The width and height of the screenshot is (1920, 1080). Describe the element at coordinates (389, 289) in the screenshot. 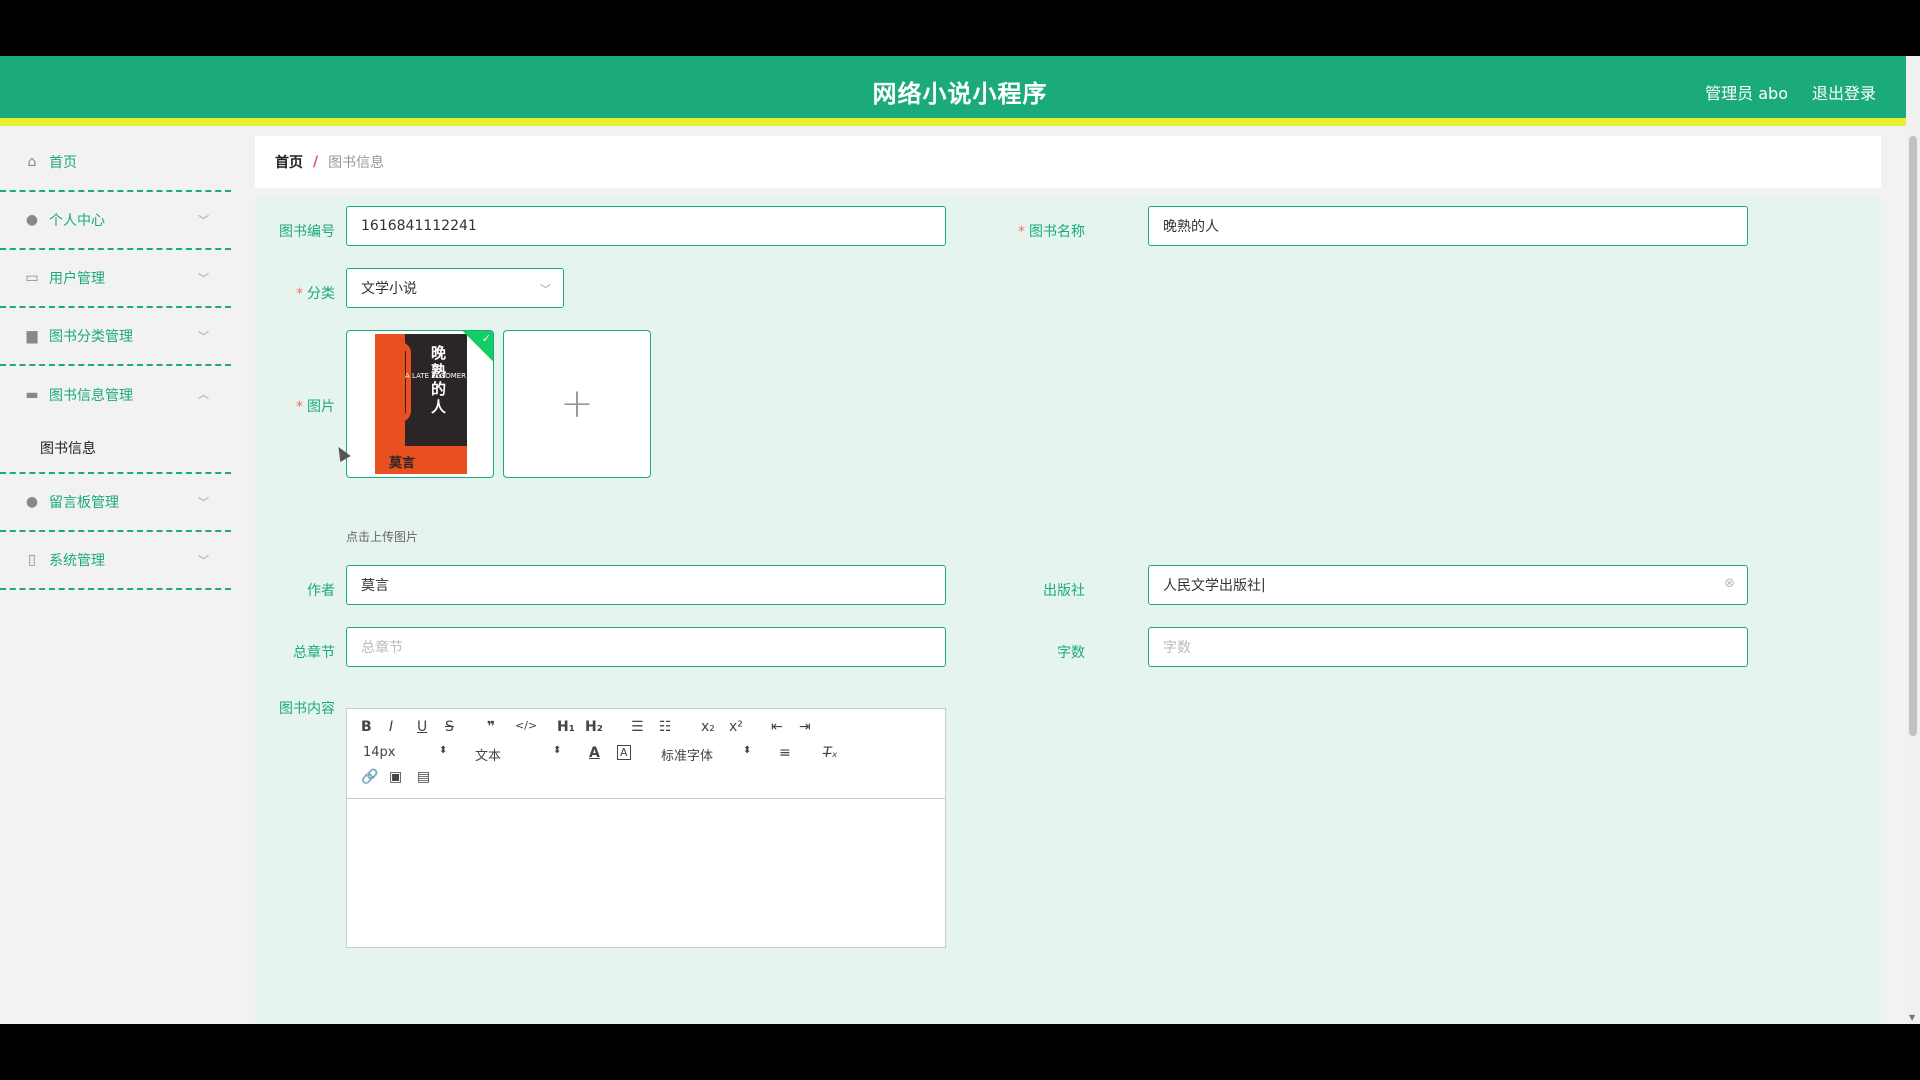

I see `category-value: 文学小说` at that location.